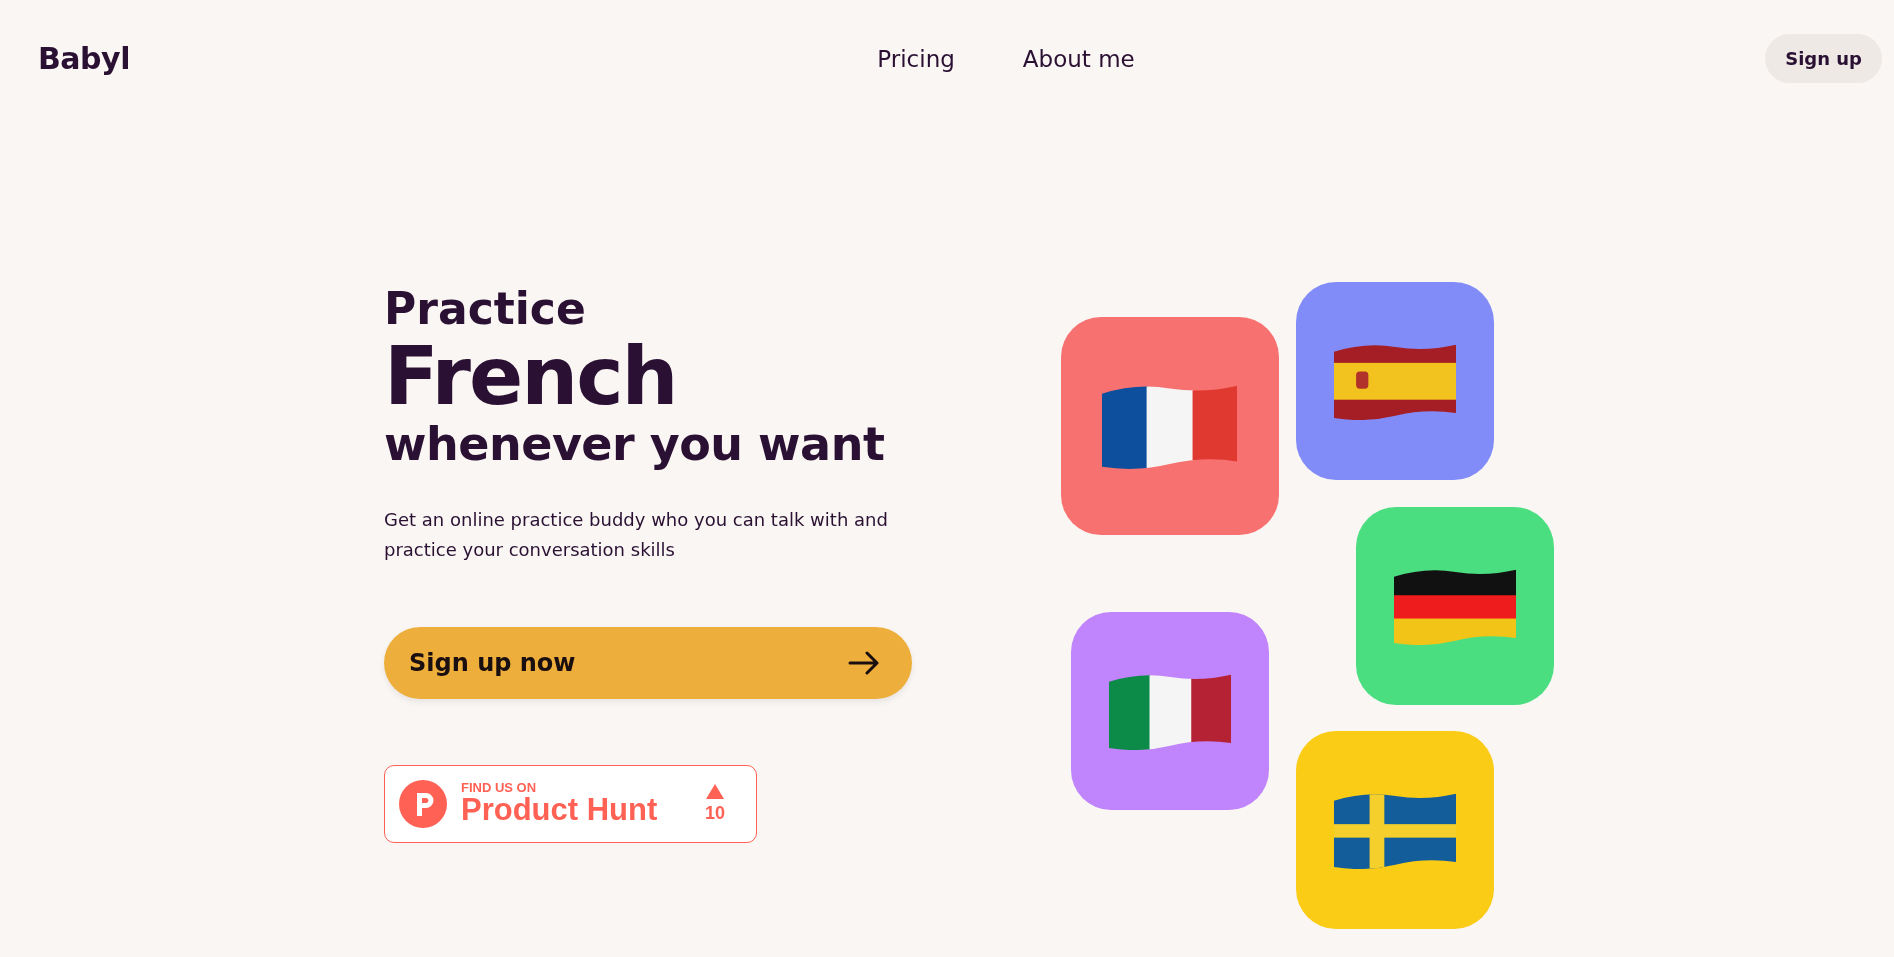 Image resolution: width=1894 pixels, height=957 pixels. What do you see at coordinates (635, 445) in the screenshot?
I see `headline: whenever you want` at bounding box center [635, 445].